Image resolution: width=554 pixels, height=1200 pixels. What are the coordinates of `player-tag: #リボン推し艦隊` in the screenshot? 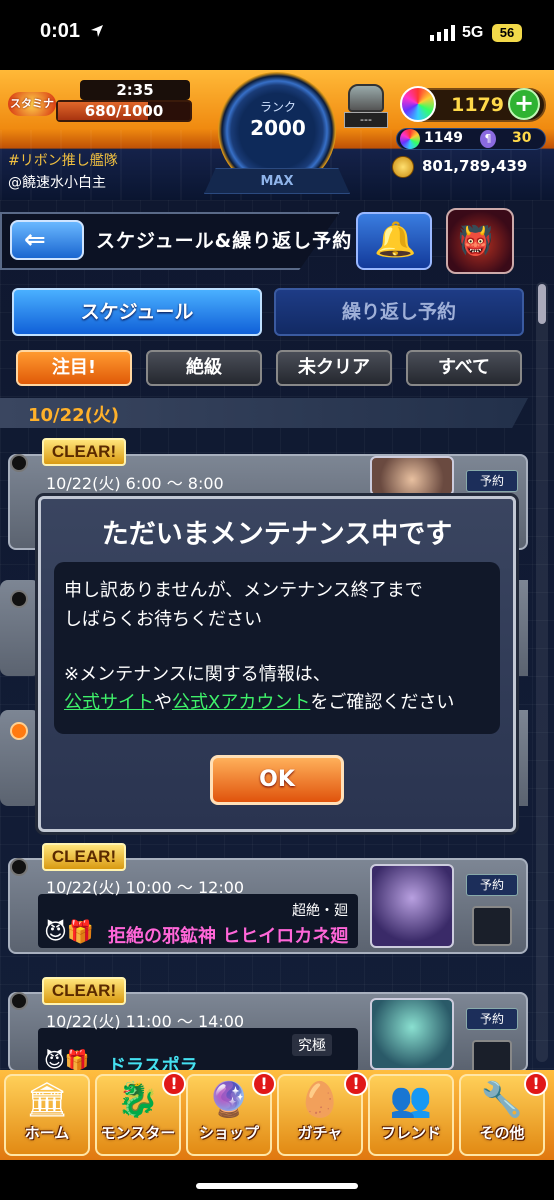 It's located at (63, 161).